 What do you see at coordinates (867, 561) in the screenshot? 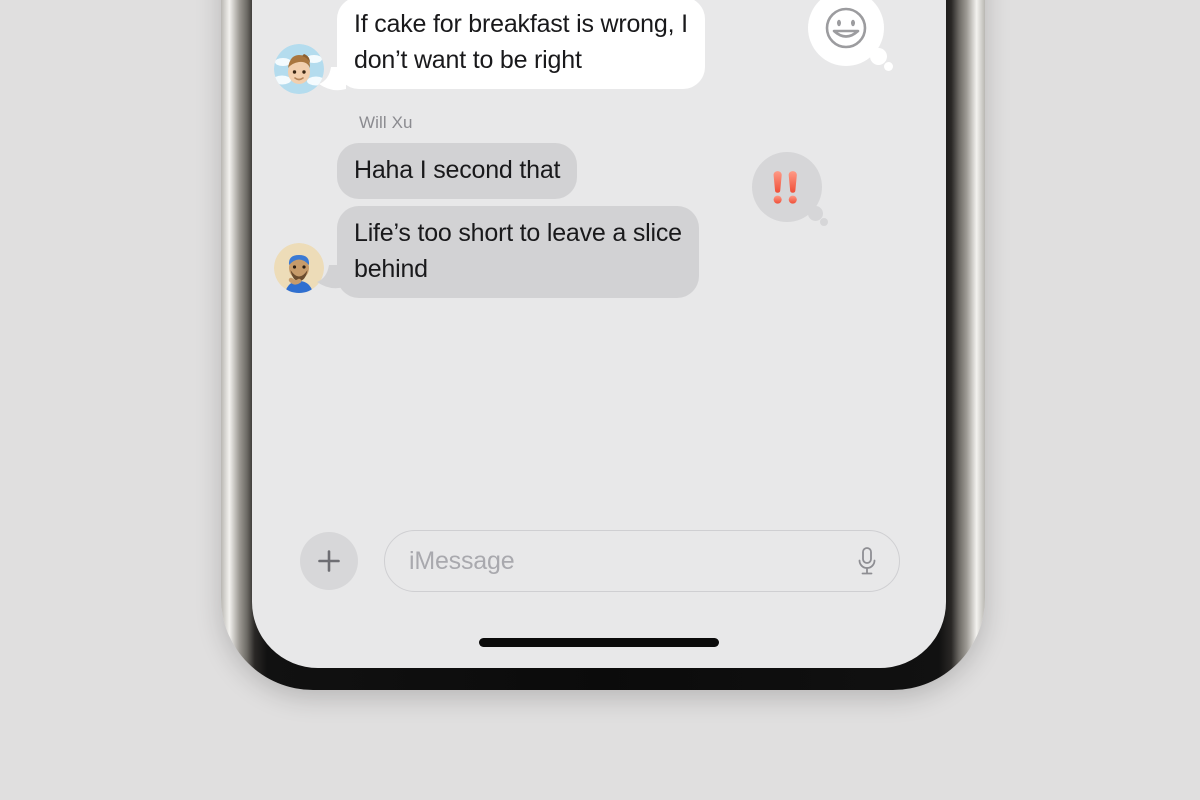
I see `microphone-icon` at bounding box center [867, 561].